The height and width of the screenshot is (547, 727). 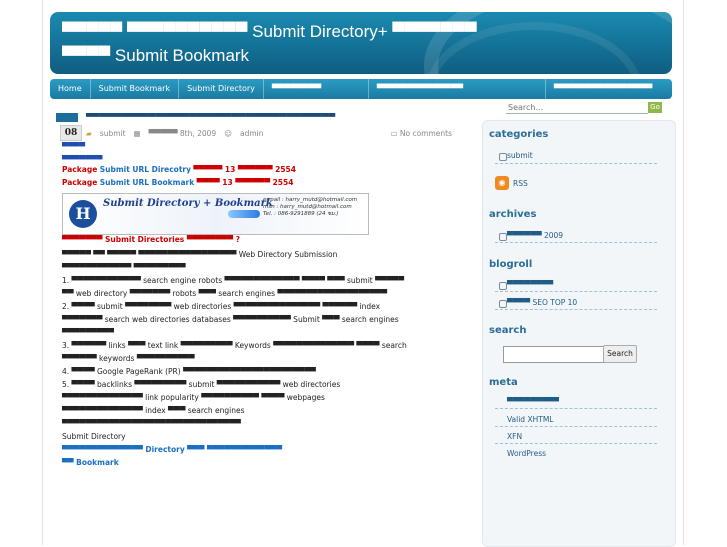 I want to click on banner-caption: ▀▀▀▀▀▀▀ Submit Directories ▀▀▀▀▀▀▀▀ ?, so click(x=151, y=239).